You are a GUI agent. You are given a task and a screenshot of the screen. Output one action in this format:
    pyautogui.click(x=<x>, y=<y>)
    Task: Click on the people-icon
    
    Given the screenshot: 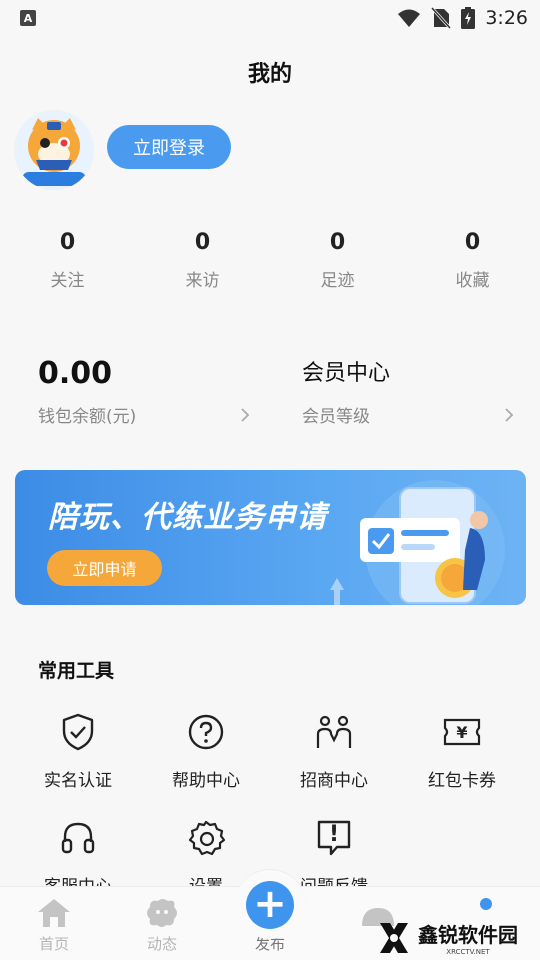 What is the action you would take?
    pyautogui.click(x=334, y=732)
    